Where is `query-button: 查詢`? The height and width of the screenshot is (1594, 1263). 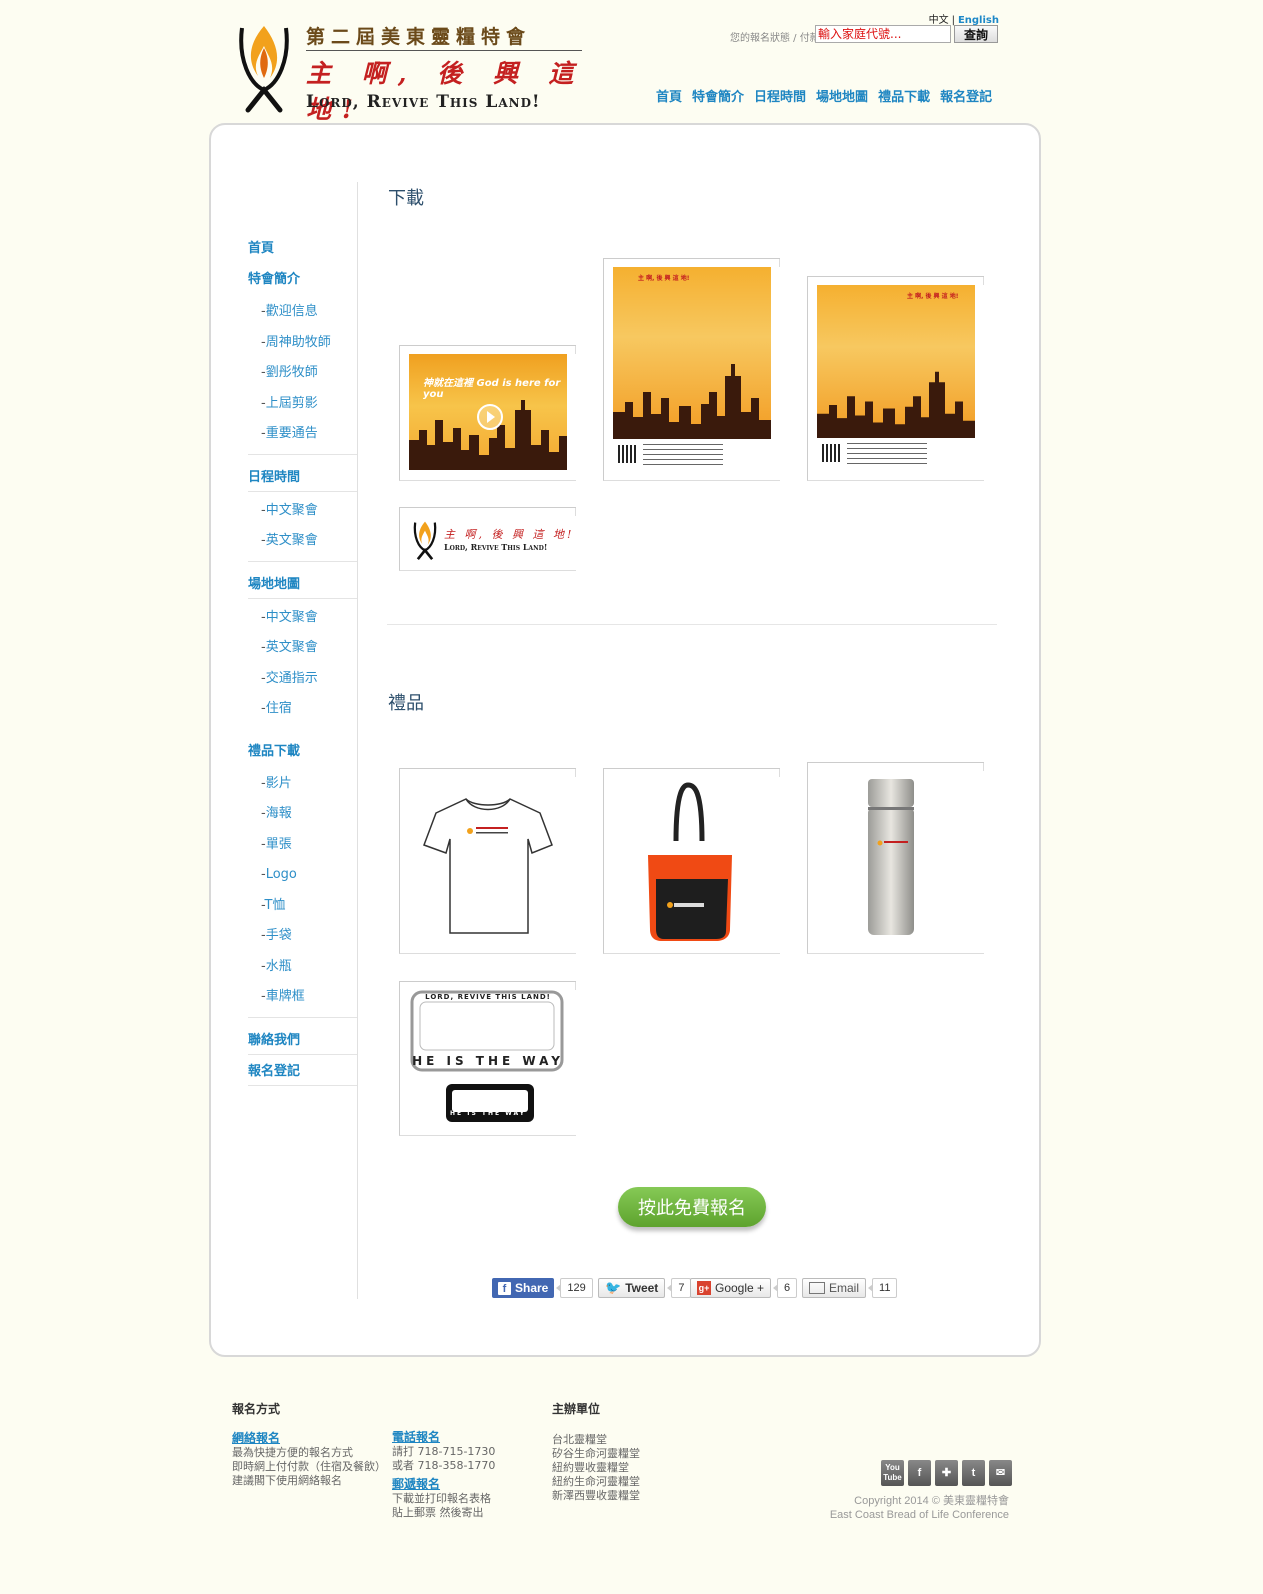 query-button: 查詢 is located at coordinates (976, 34).